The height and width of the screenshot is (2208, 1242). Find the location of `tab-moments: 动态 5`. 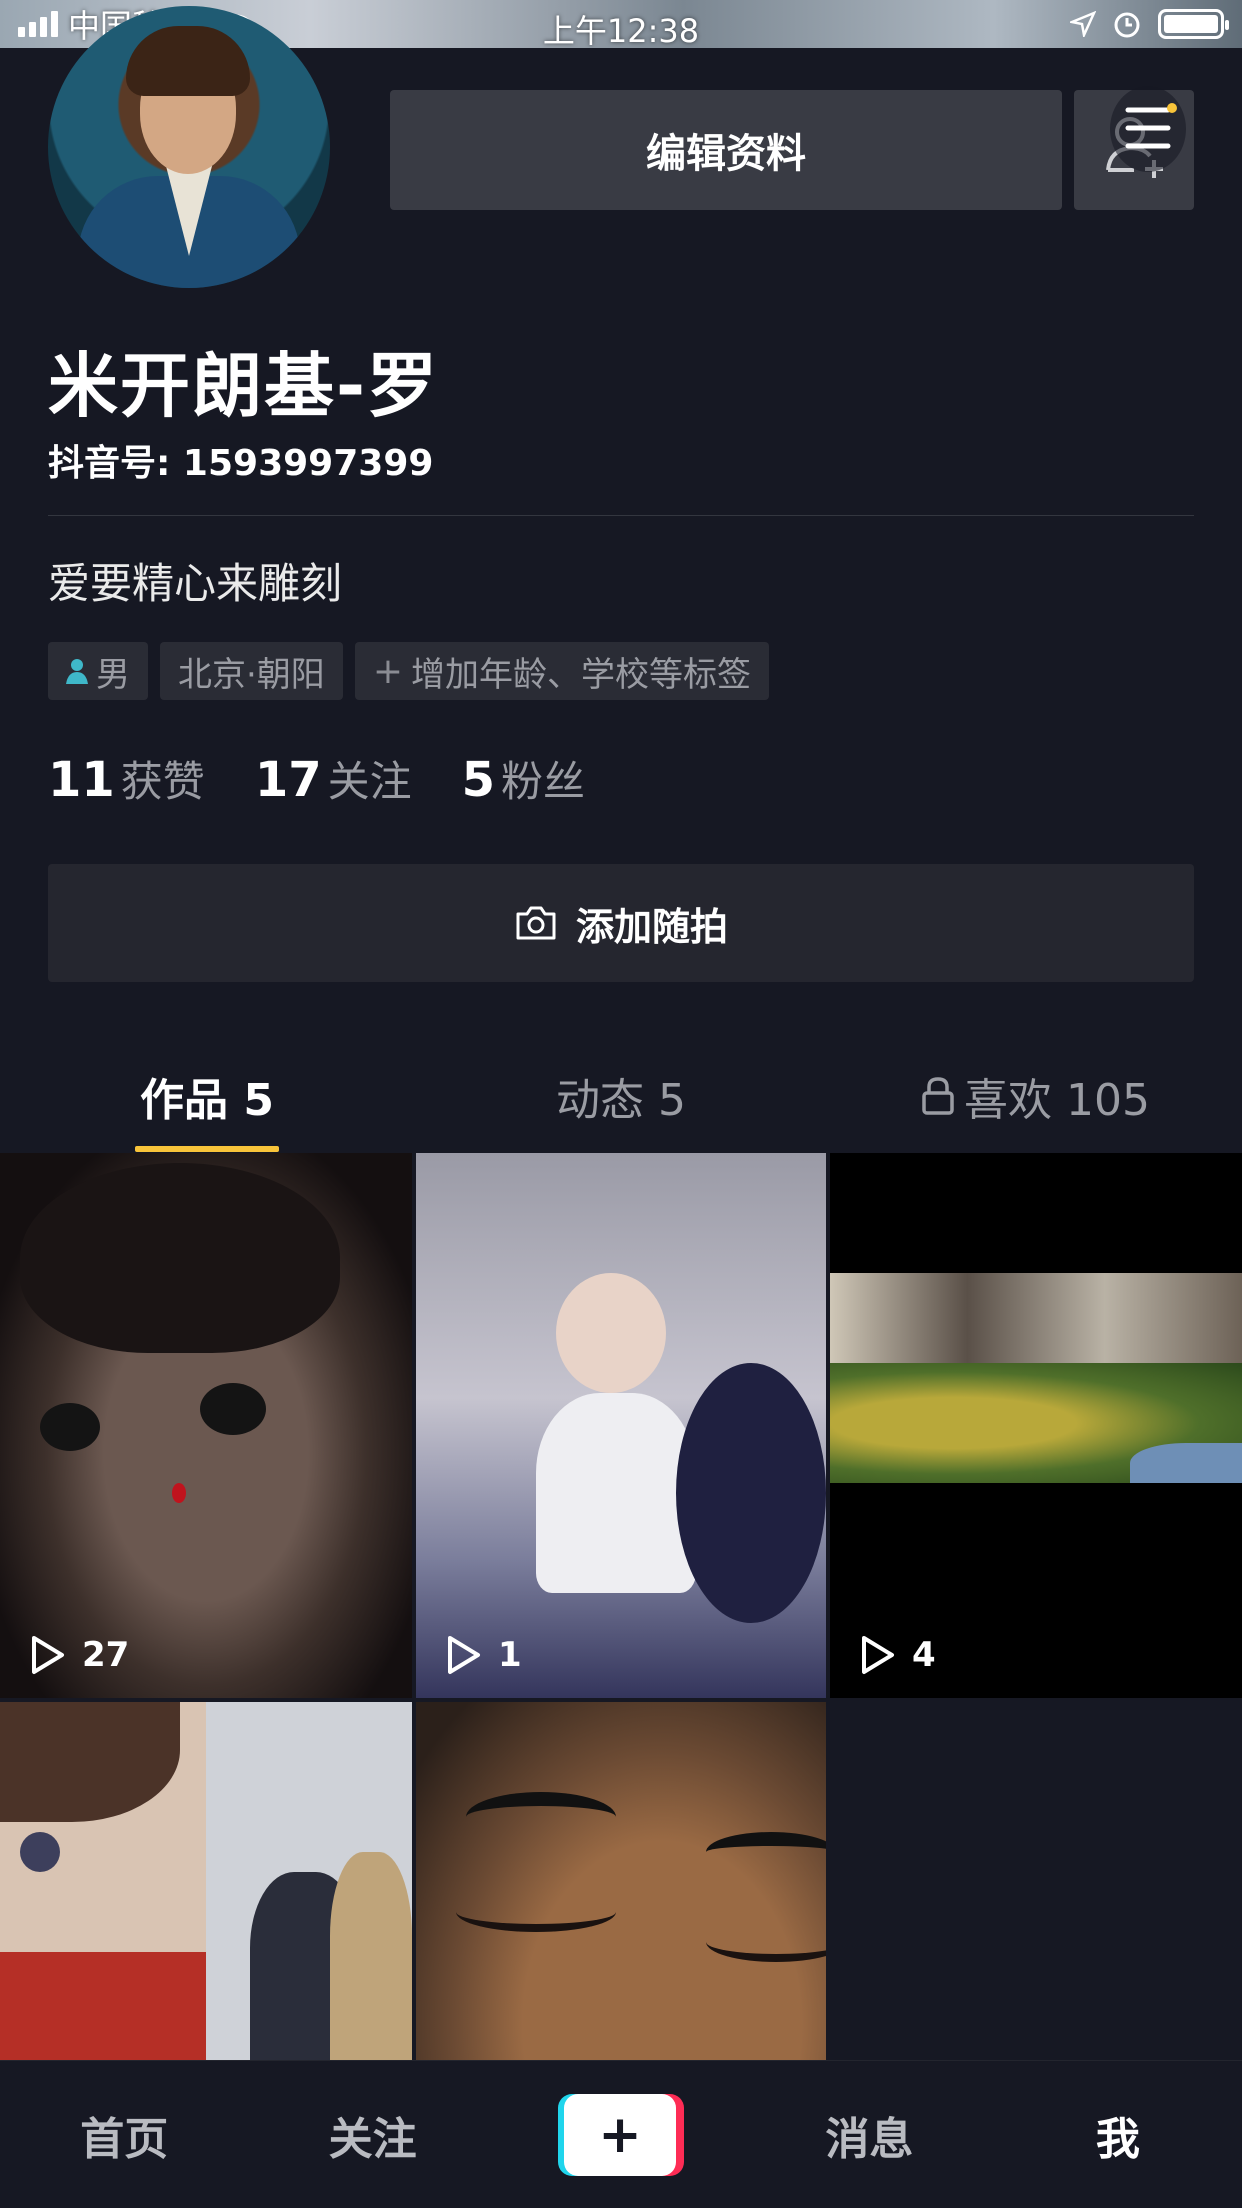

tab-moments: 动态 5 is located at coordinates (621, 1096).